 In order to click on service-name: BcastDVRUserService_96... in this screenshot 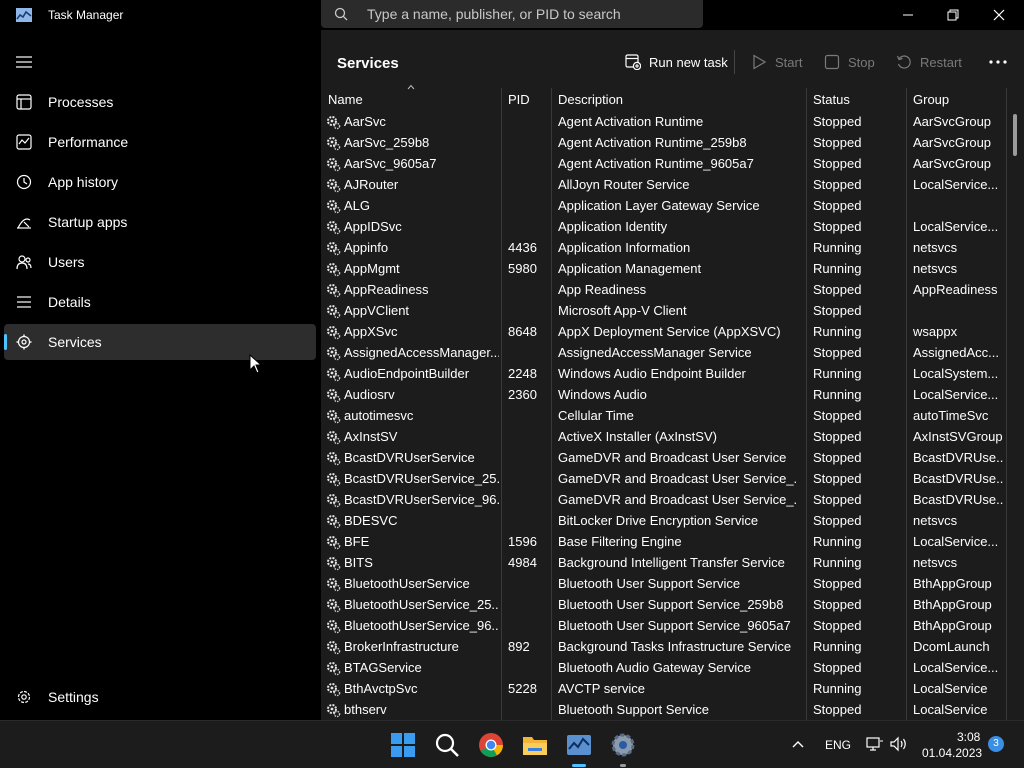, I will do `click(421, 499)`.